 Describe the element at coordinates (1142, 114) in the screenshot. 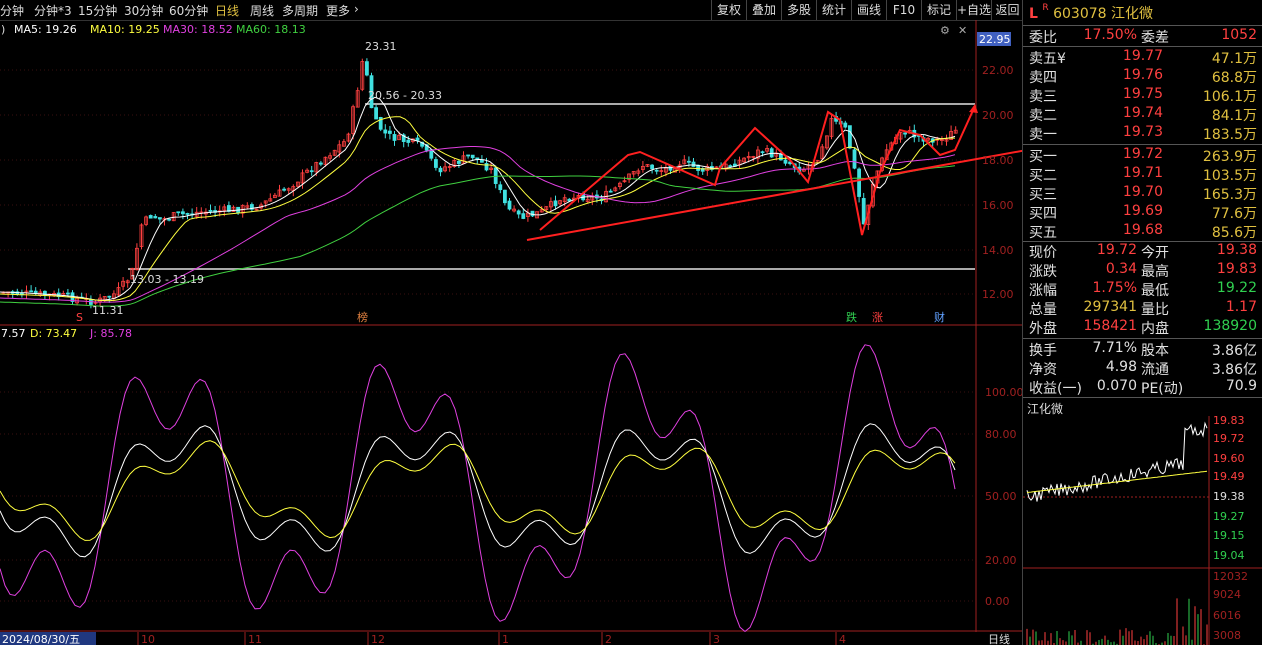

I see `ask-row: 卖二 19.74 84.1万` at that location.